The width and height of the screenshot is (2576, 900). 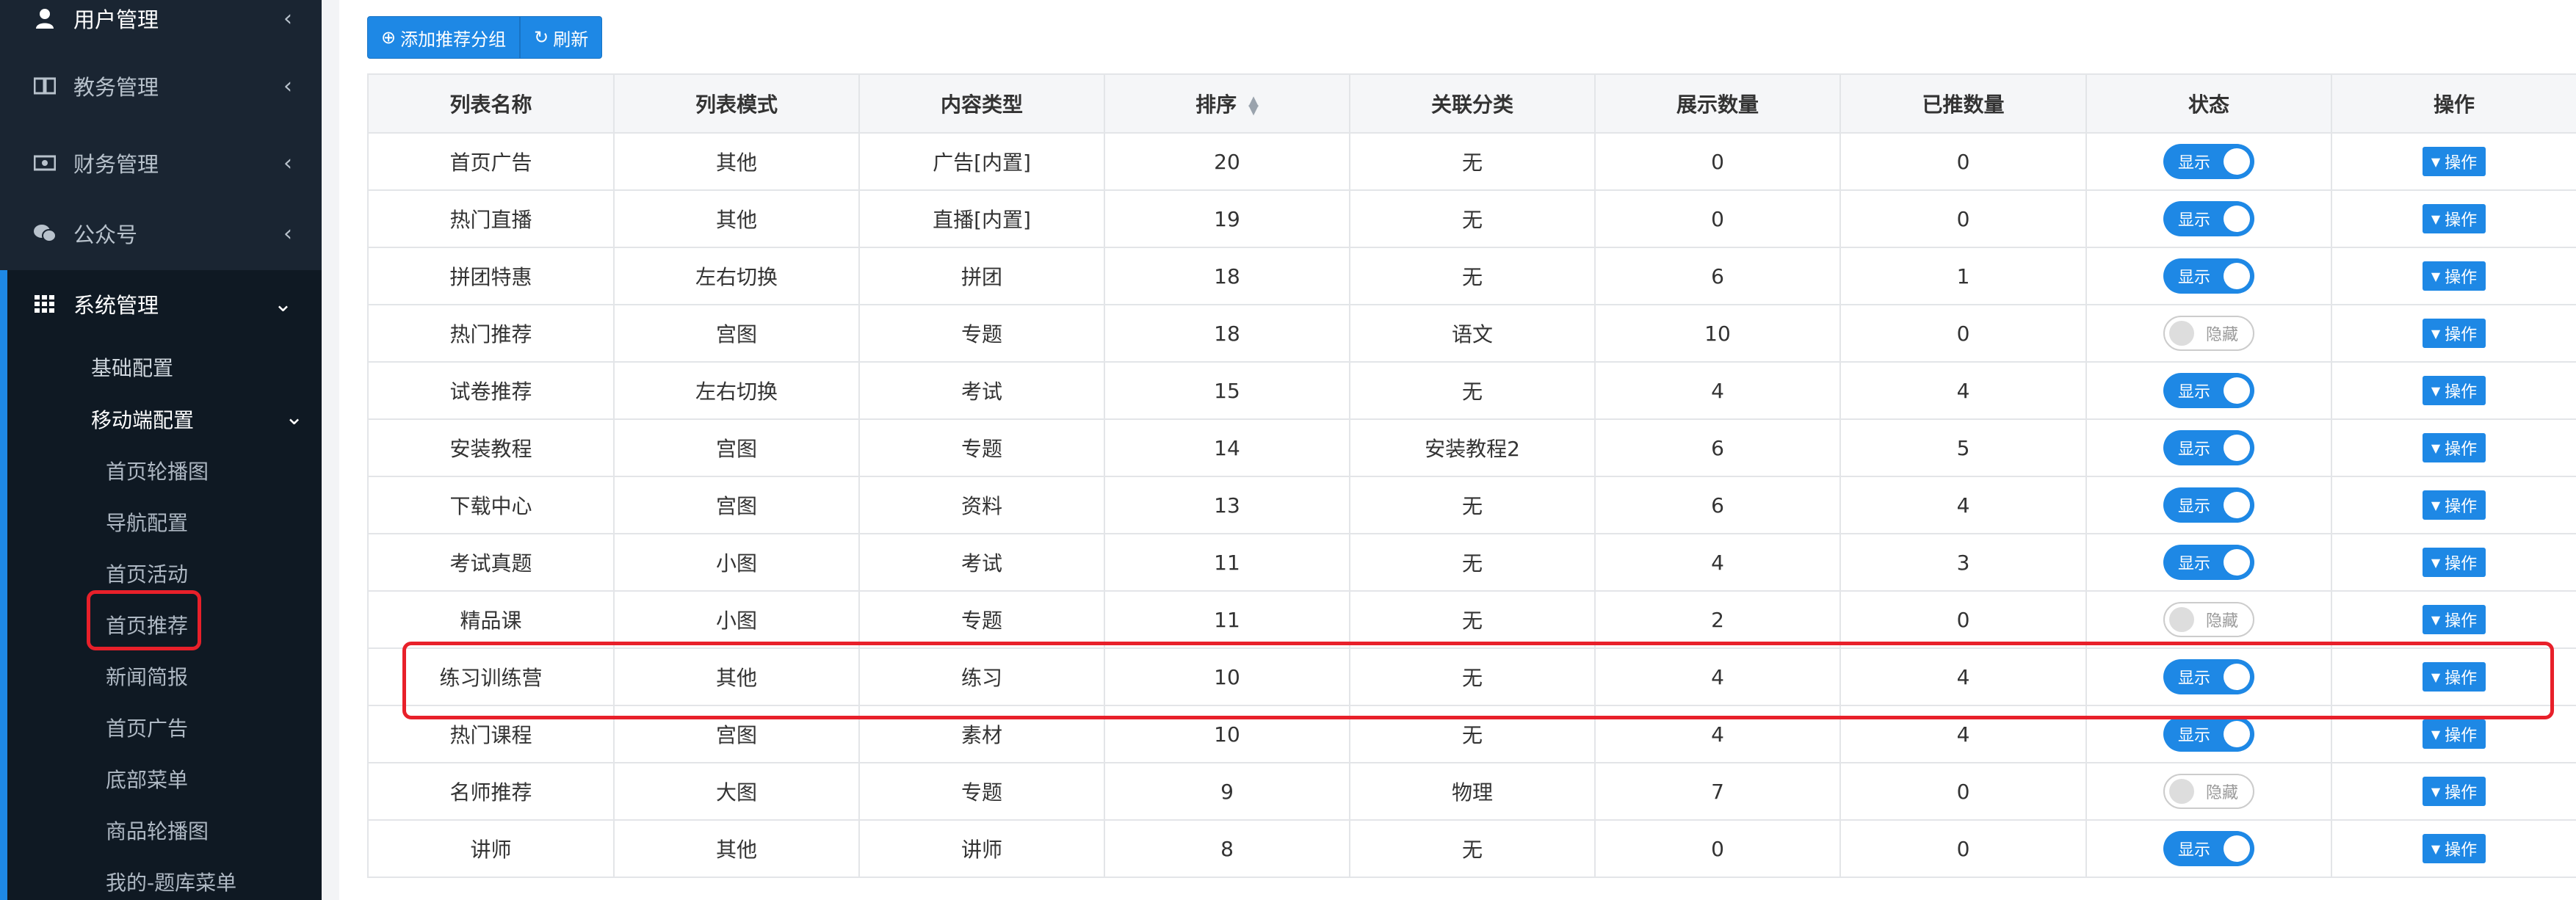 I want to click on sidebar-item-wechat: 公众号 ‹, so click(x=161, y=233).